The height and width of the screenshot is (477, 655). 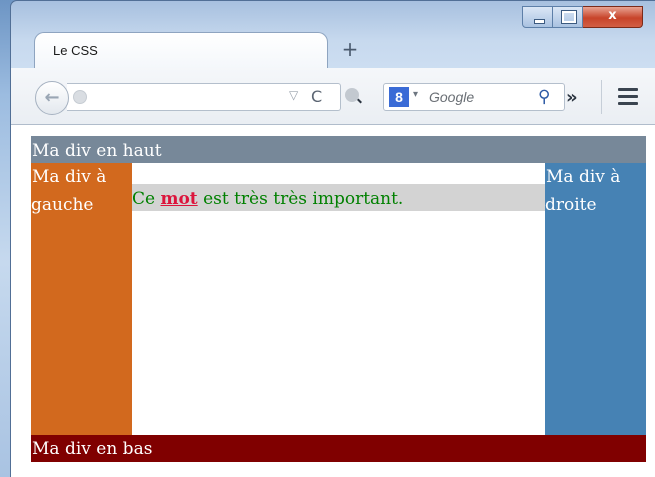 I want to click on emphasized-word: mot, so click(x=179, y=199).